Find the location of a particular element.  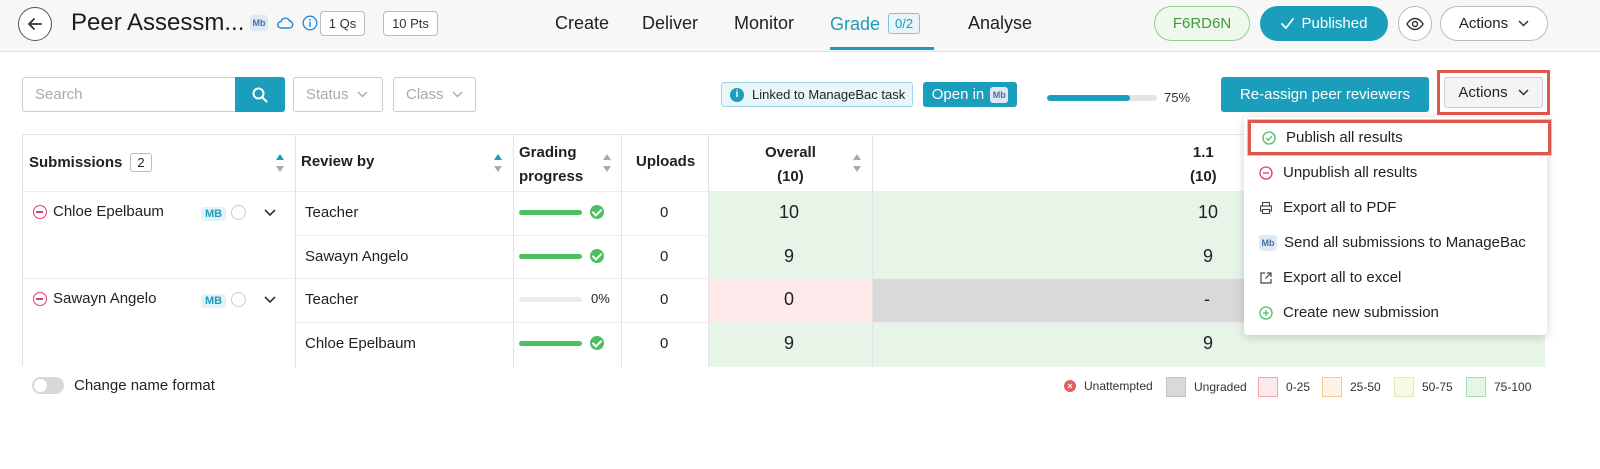

question-score: 10 is located at coordinates (1208, 212).